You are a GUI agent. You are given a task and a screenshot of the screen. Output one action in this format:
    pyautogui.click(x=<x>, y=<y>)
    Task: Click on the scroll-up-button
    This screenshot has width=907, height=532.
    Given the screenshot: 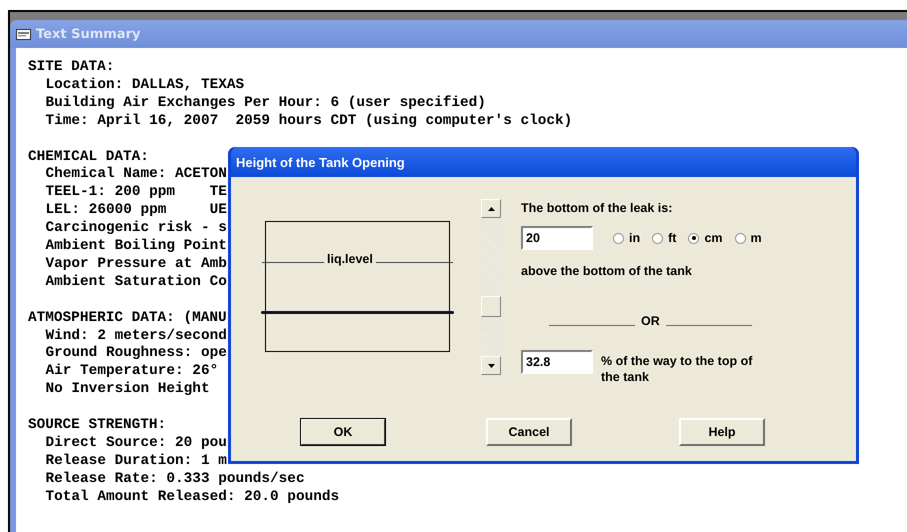 What is the action you would take?
    pyautogui.click(x=491, y=208)
    